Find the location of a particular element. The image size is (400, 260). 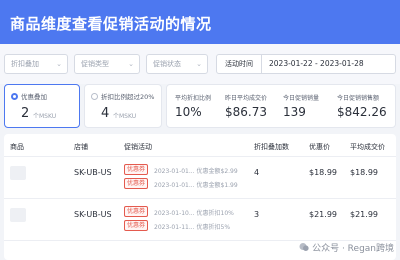

wechat-icon is located at coordinates (304, 247).